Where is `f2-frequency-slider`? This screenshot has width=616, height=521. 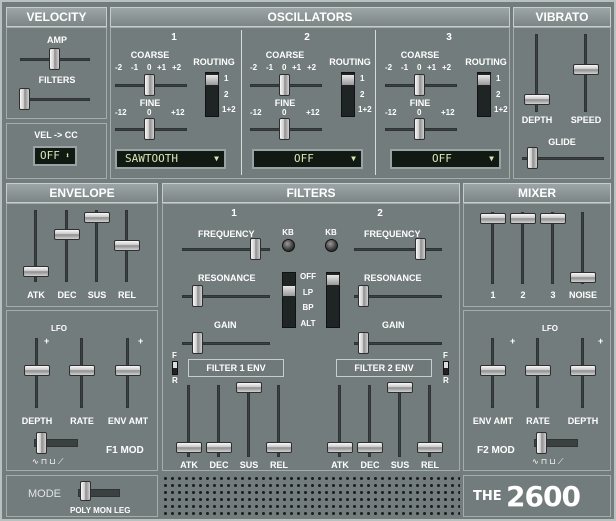
f2-frequency-slider is located at coordinates (420, 249).